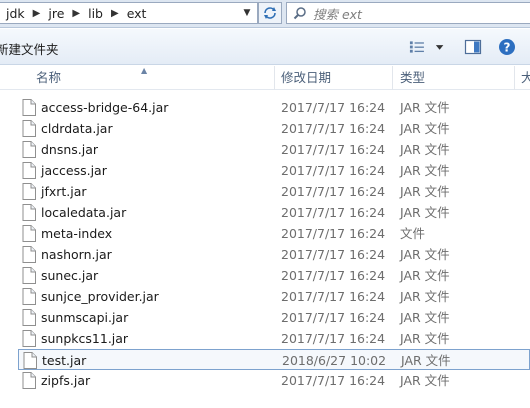  I want to click on address-bar: jdk ▶ jre ▶ lib ▶ ext ▼, so click(129, 13).